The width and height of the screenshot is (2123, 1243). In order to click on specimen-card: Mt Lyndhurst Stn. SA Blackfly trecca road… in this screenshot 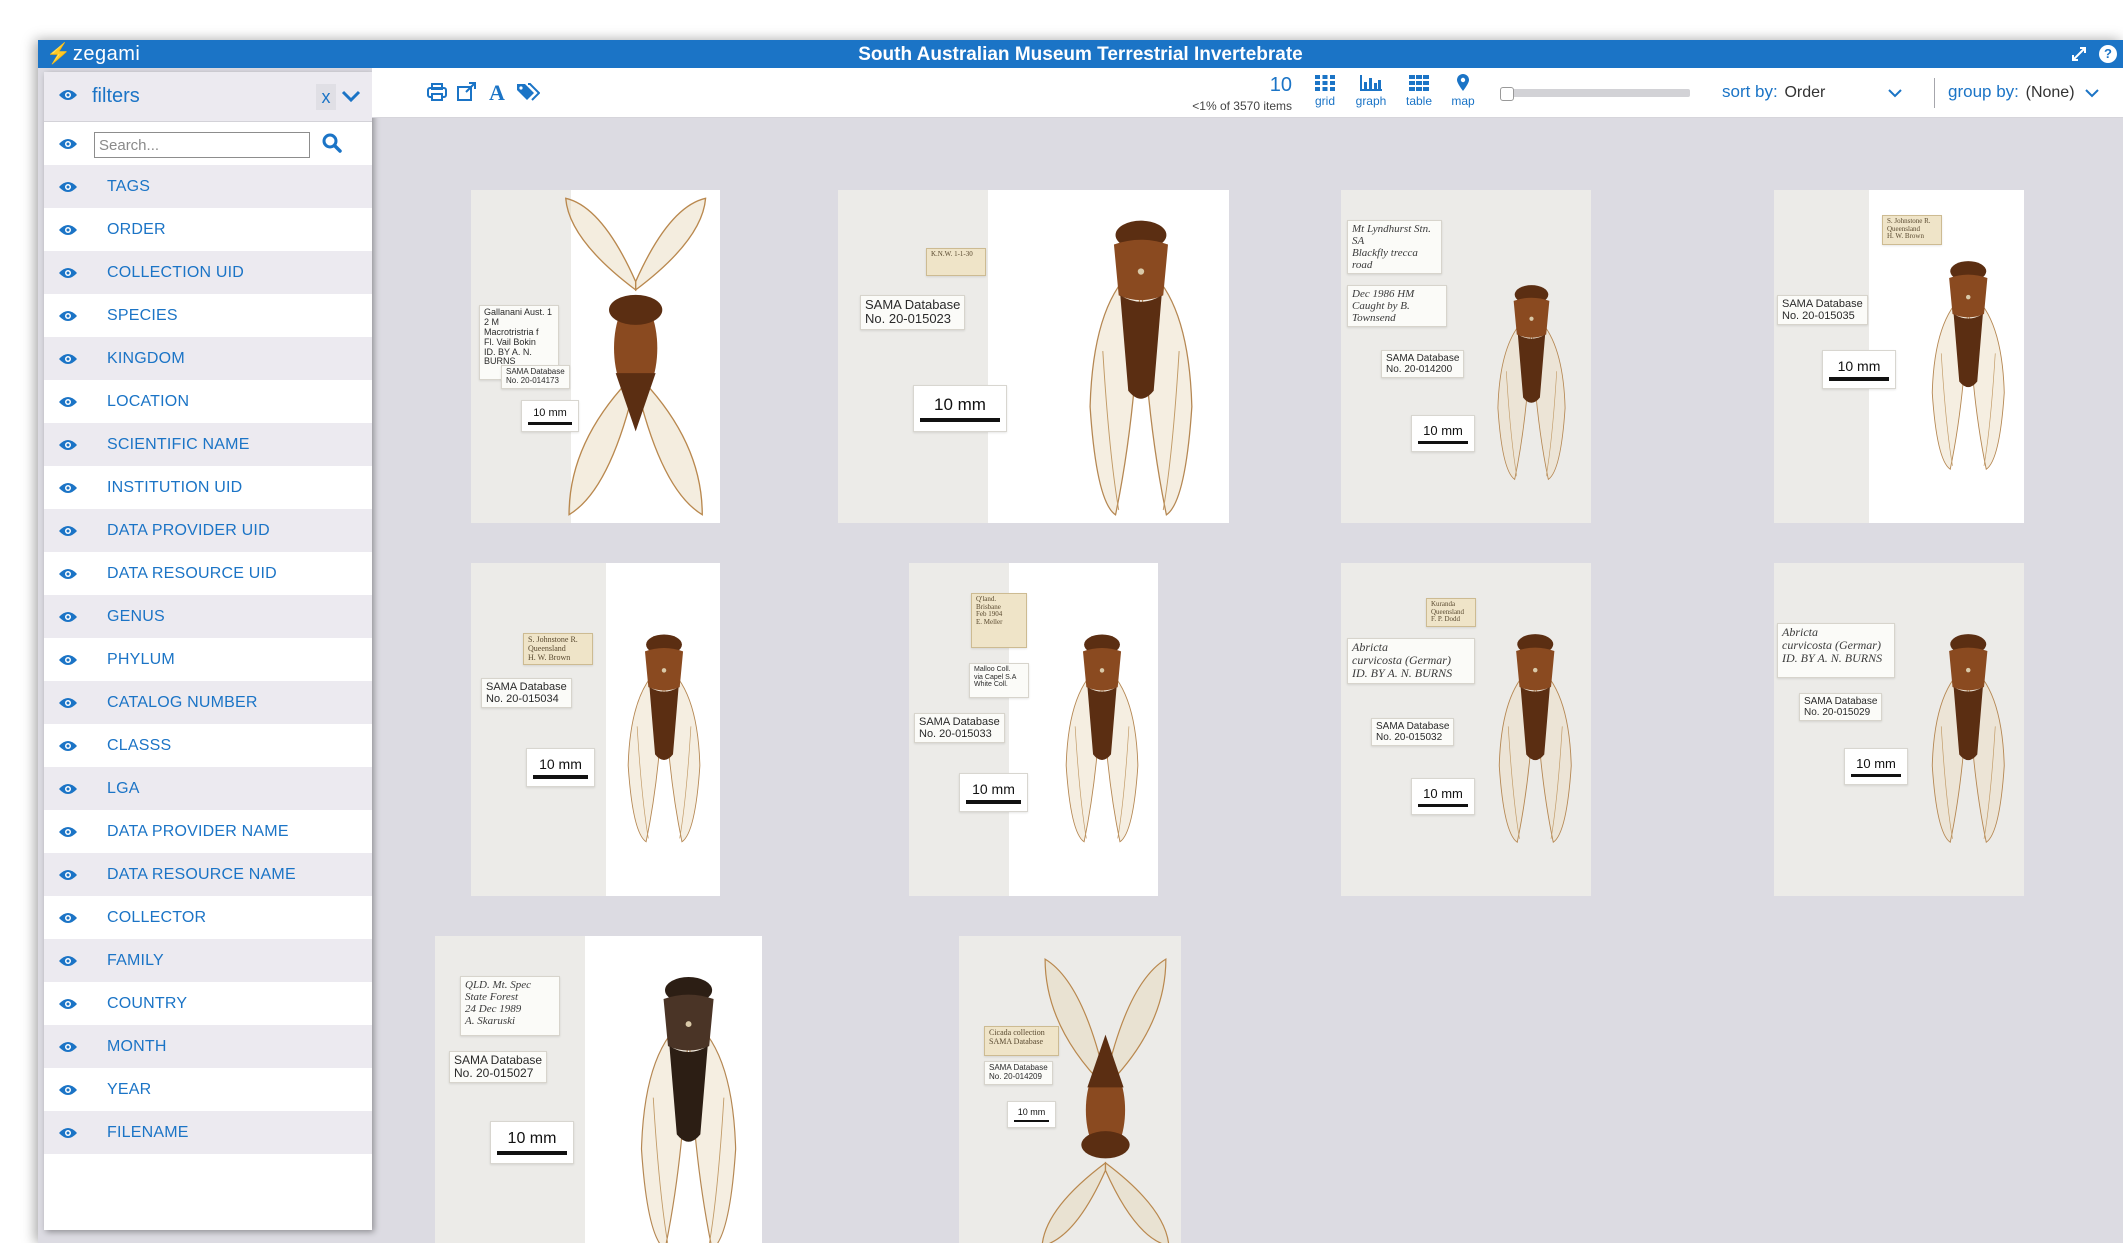, I will do `click(1466, 356)`.